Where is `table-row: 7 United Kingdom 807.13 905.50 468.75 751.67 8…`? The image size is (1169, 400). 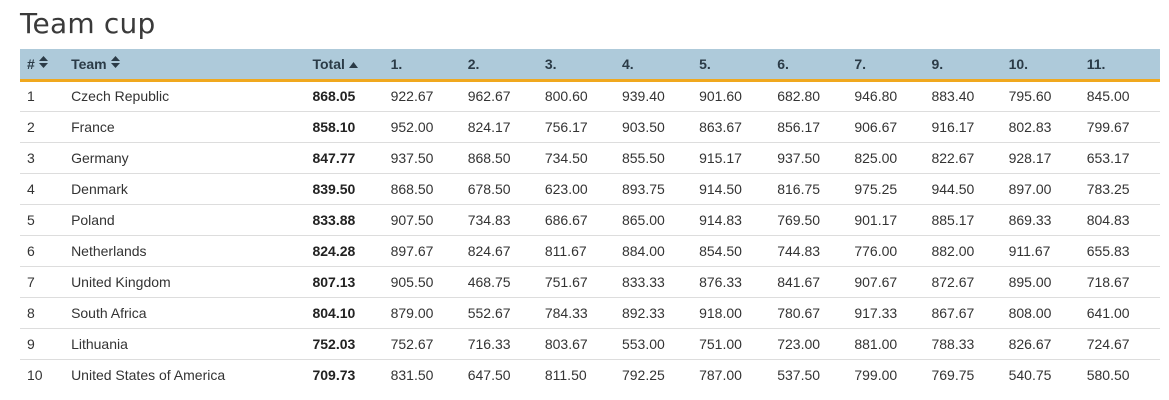 table-row: 7 United Kingdom 807.13 905.50 468.75 751.67 8… is located at coordinates (590, 281).